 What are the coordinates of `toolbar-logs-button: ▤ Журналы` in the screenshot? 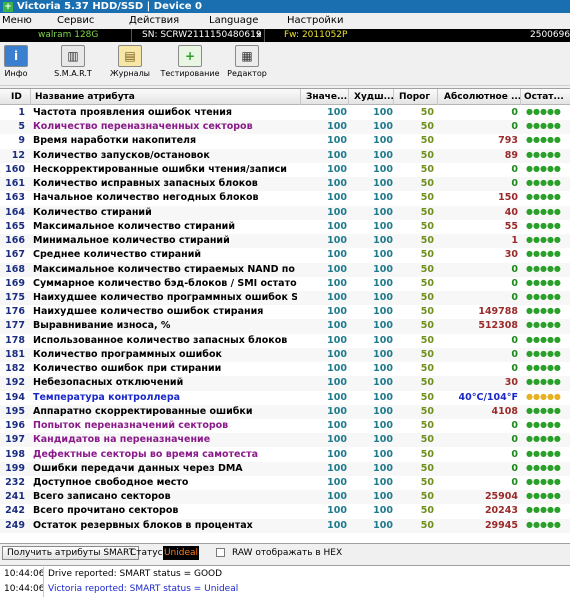 It's located at (130, 61).